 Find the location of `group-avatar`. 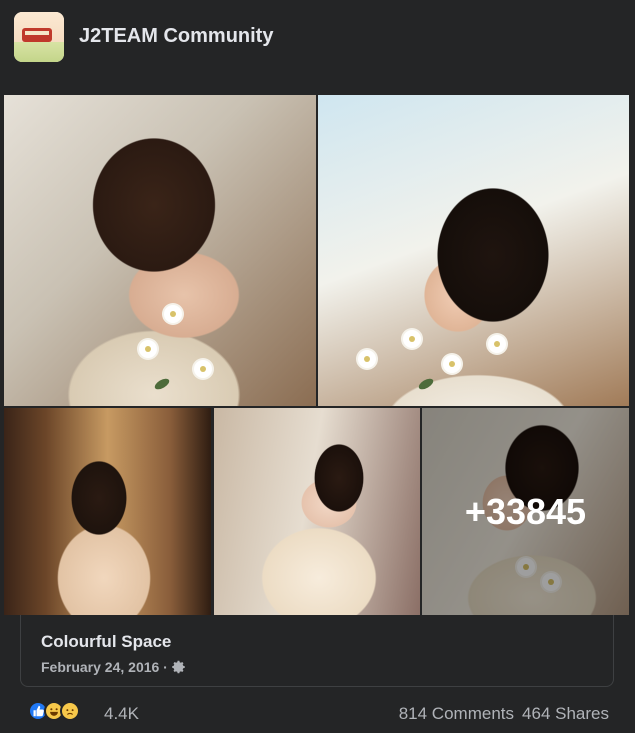

group-avatar is located at coordinates (39, 37).